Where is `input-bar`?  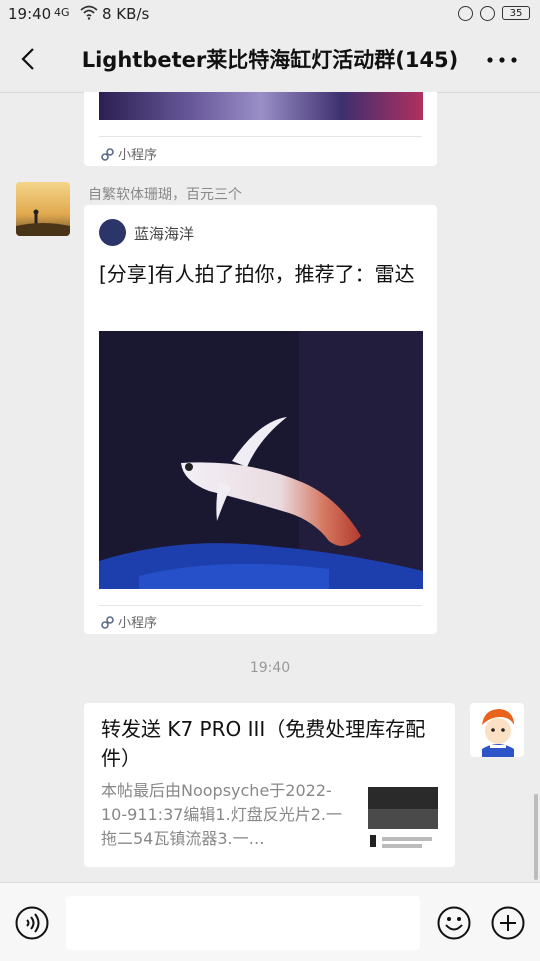
input-bar is located at coordinates (270, 921).